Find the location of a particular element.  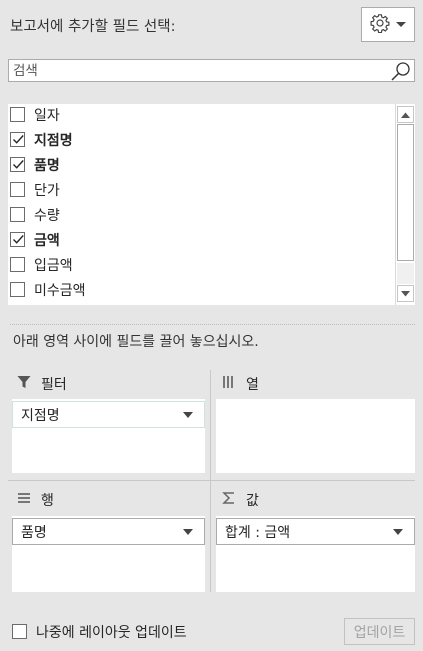

values-area-label: 값 is located at coordinates (252, 501).